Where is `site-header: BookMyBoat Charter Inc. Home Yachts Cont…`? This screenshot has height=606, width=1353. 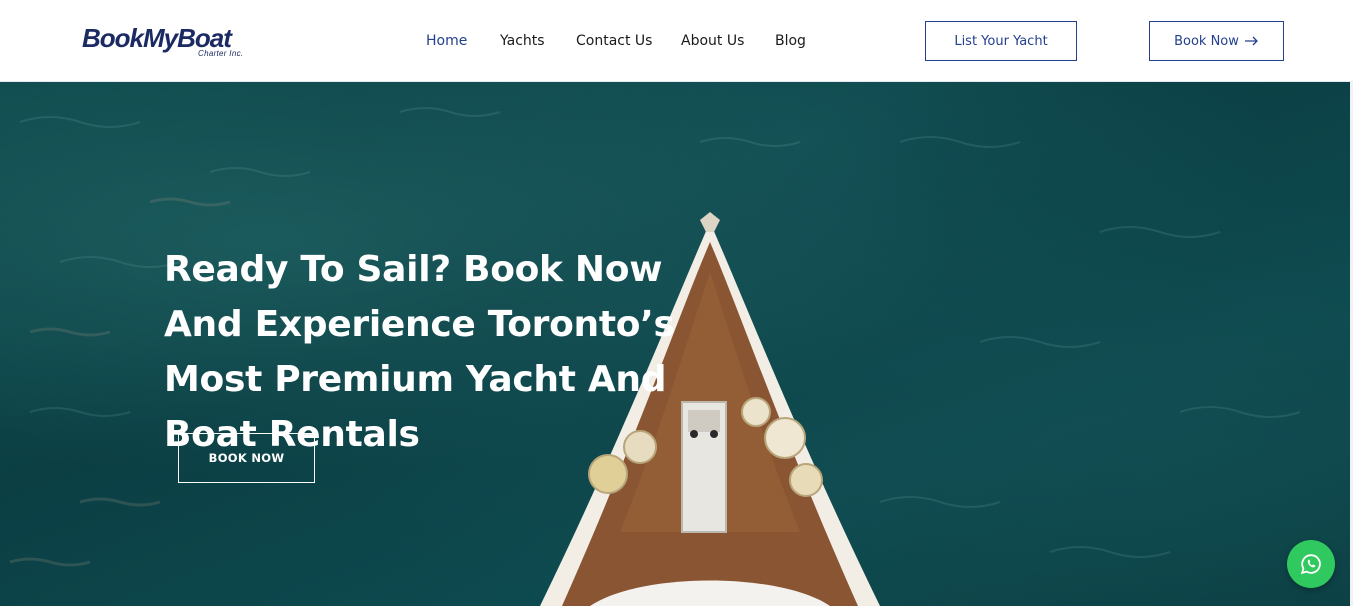 site-header: BookMyBoat Charter Inc. Home Yachts Cont… is located at coordinates (676, 41).